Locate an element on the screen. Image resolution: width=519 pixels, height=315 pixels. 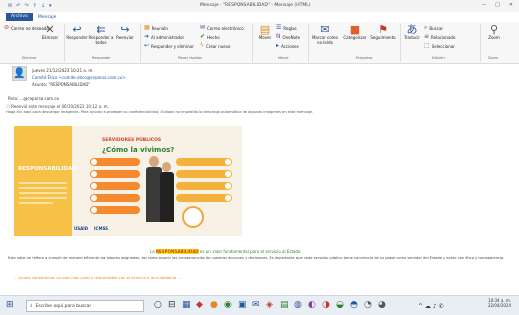
categorize-button: ■ Categorizar is located at coordinates (355, 32).